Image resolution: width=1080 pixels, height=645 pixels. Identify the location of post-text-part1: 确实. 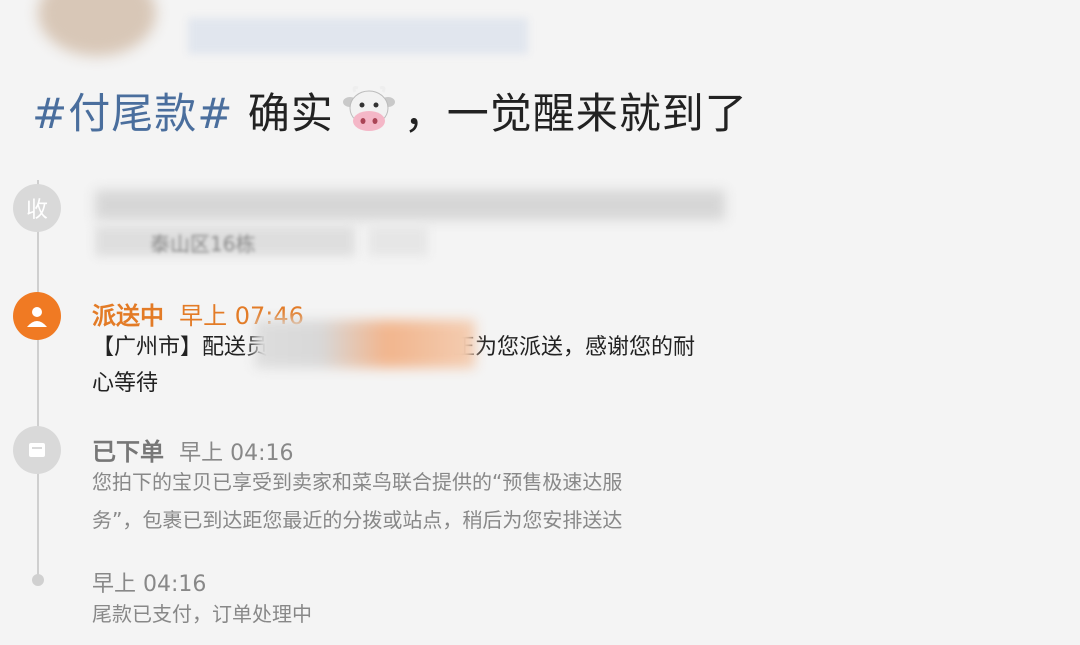
(283, 113).